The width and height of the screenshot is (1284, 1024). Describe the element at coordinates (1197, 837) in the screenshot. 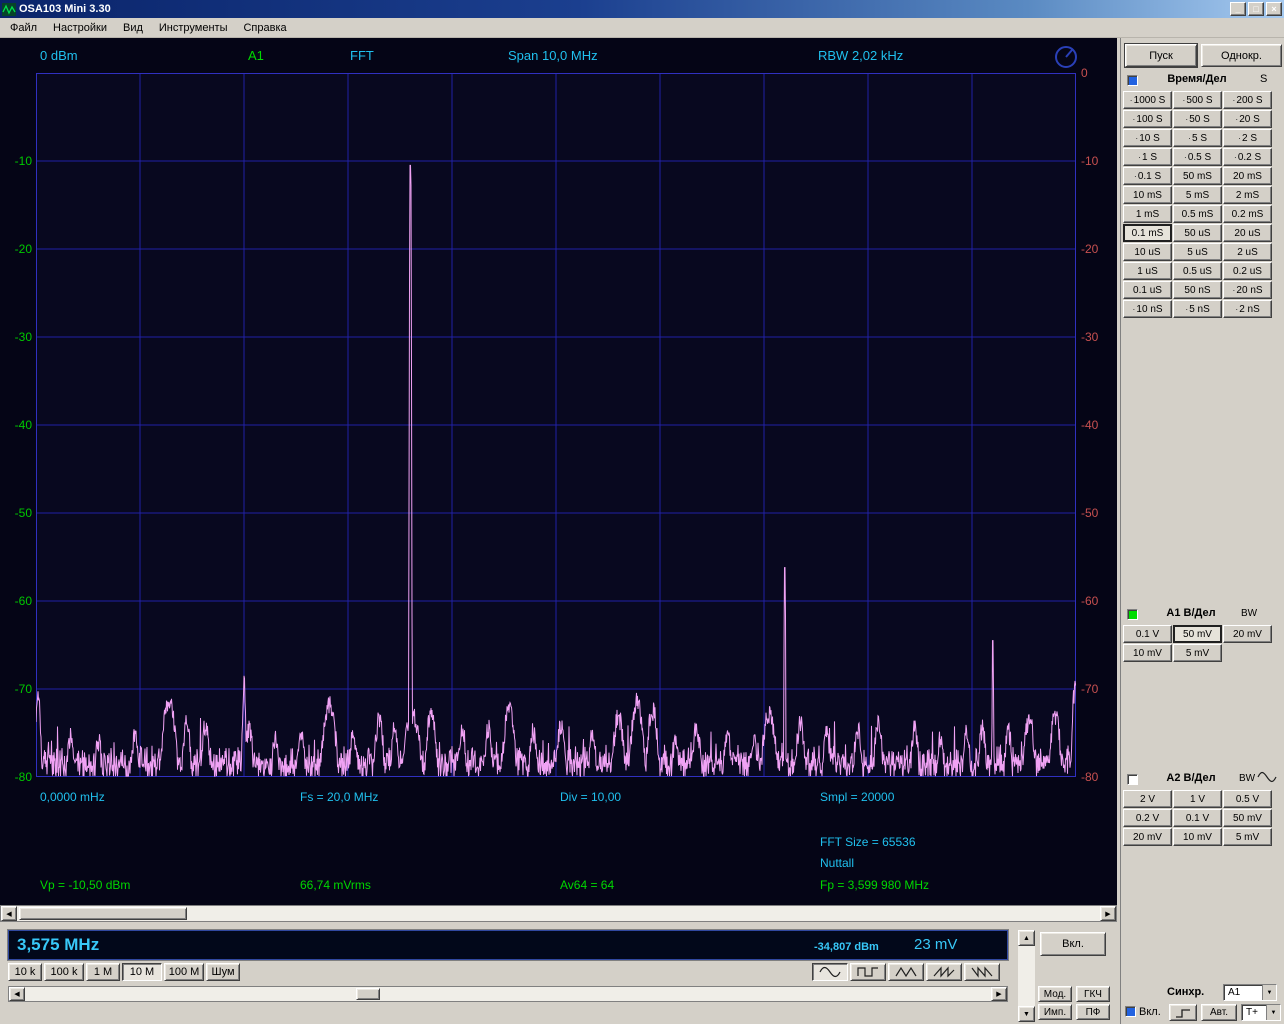

I see `a2-vdiv-button: 10 mV` at that location.